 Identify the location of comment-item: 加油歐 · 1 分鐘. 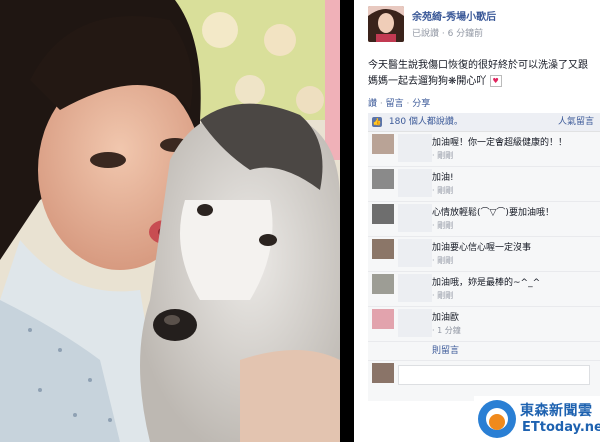
(484, 324).